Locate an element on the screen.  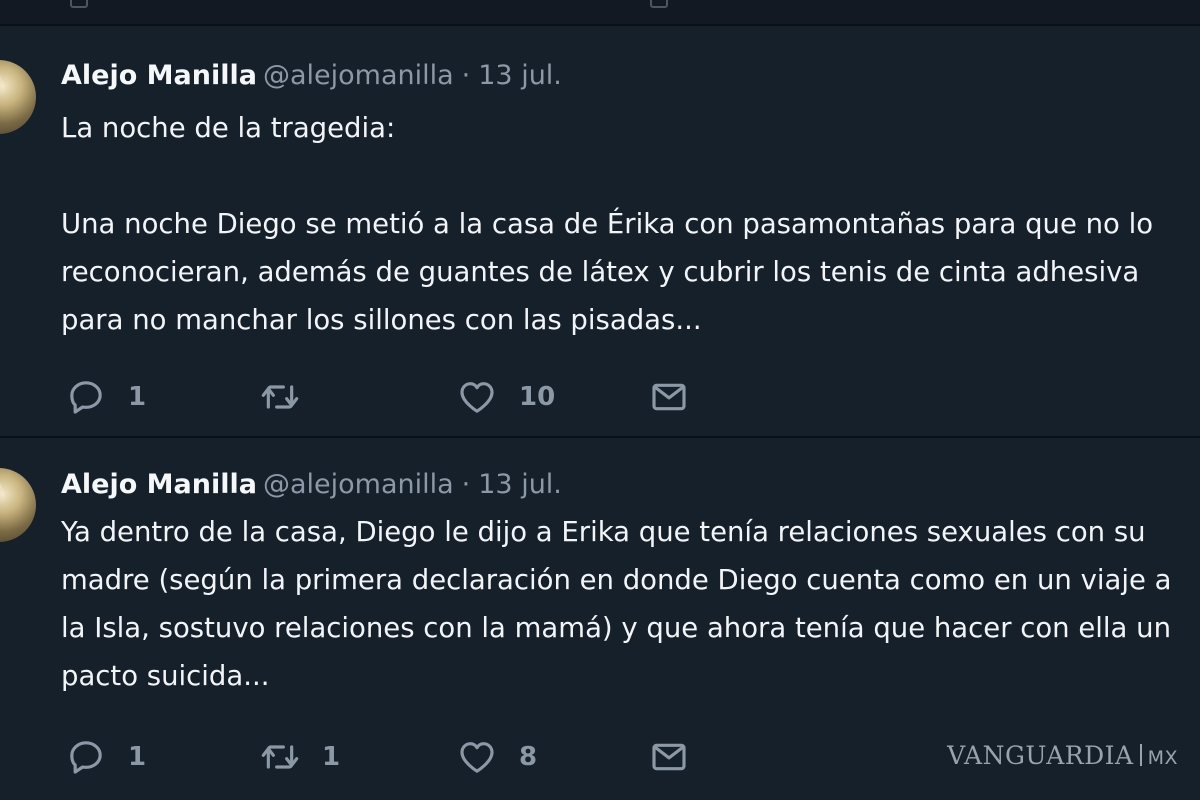
like-button: 10 is located at coordinates (506, 397).